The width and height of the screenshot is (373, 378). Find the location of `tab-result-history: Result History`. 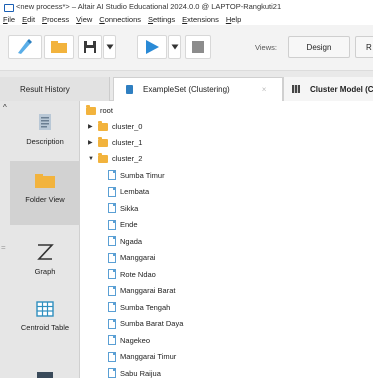

tab-result-history: Result History is located at coordinates (55, 89).